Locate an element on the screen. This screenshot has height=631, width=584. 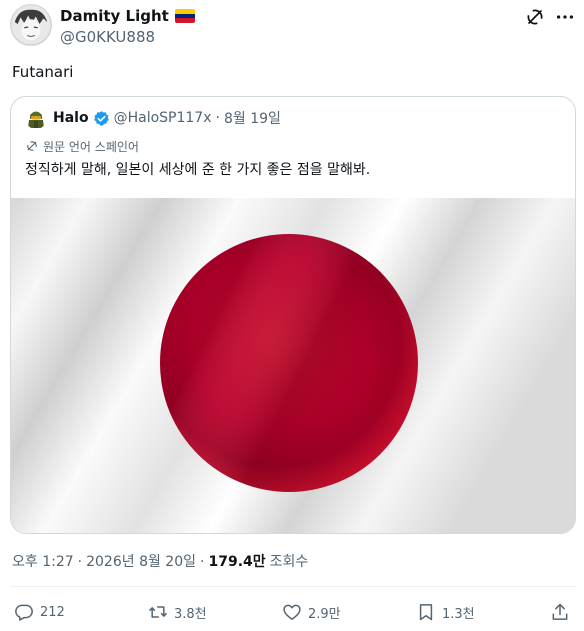
language-note-text: 원문 언어 스페인어 is located at coordinates (91, 146).